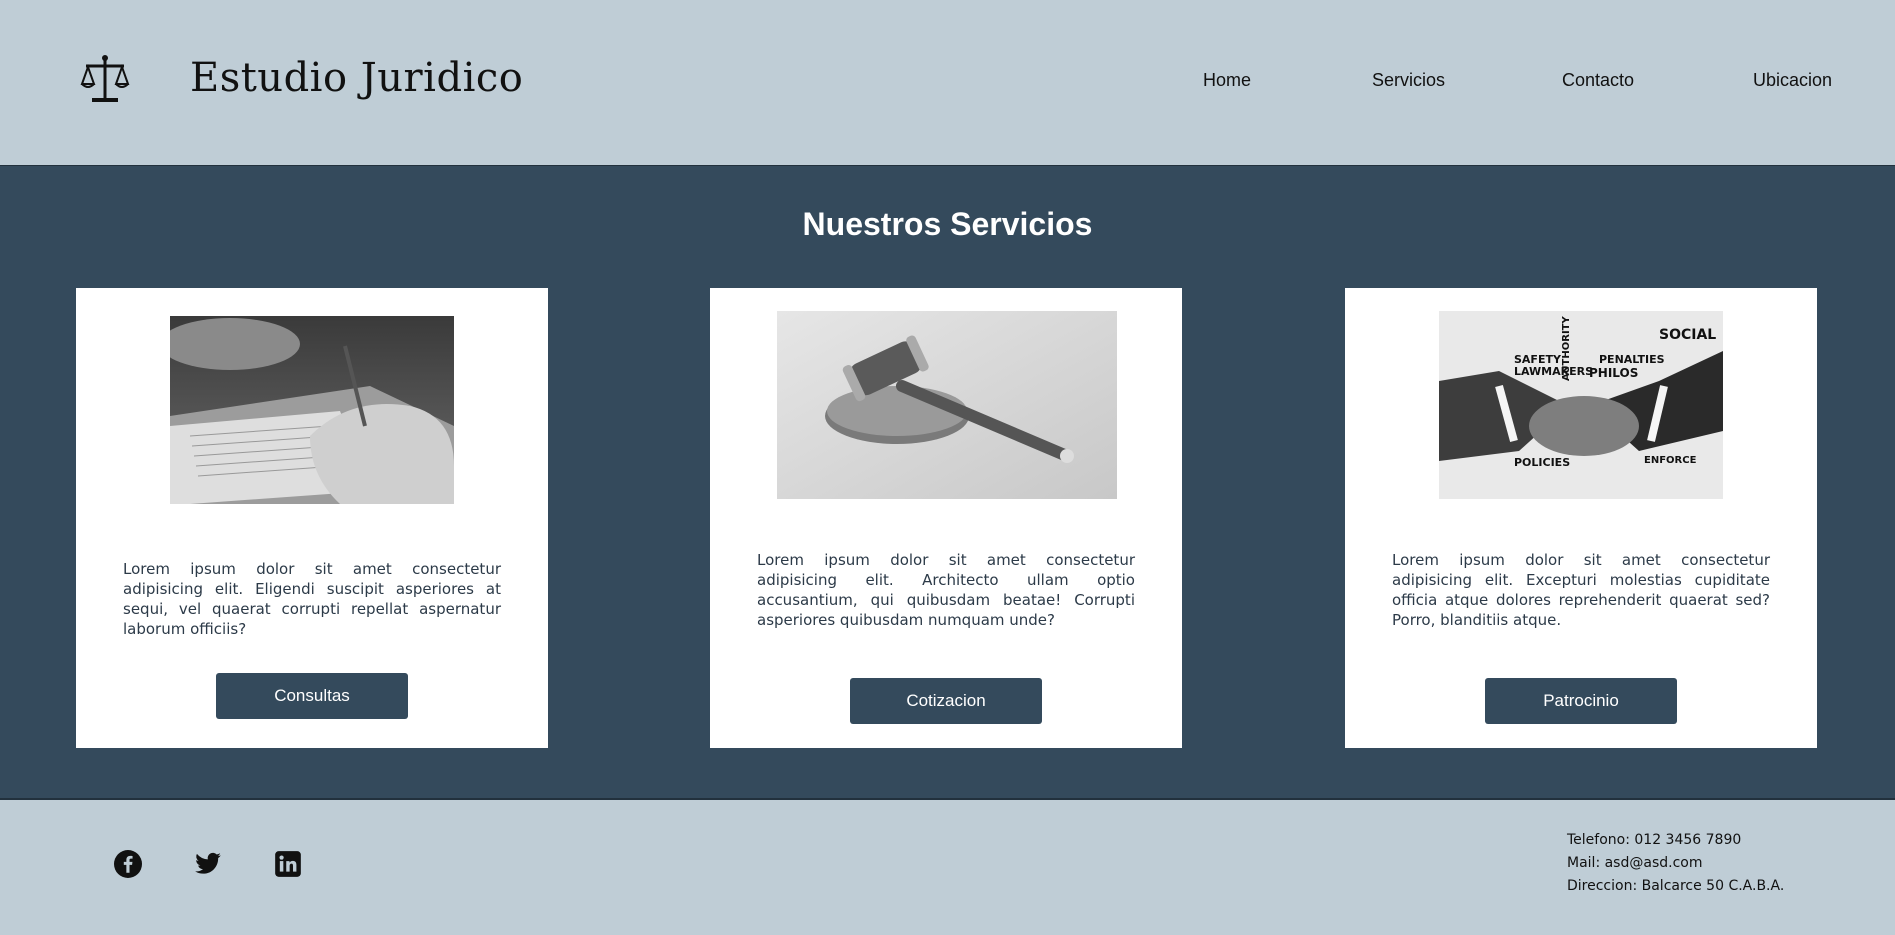 The image size is (1895, 935). What do you see at coordinates (946, 701) in the screenshot?
I see `cotizacion-button: Cotizacion` at bounding box center [946, 701].